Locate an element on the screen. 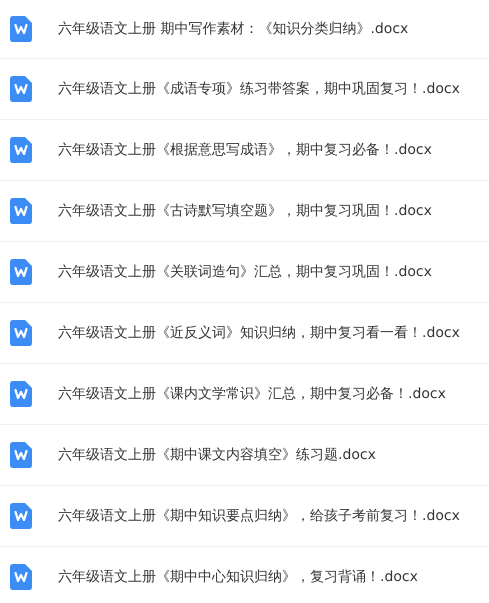 Image resolution: width=489 pixels, height=603 pixels. file-name: 六年级语文上册《根据意思写成语》，期中复习必备！.docx is located at coordinates (245, 150).